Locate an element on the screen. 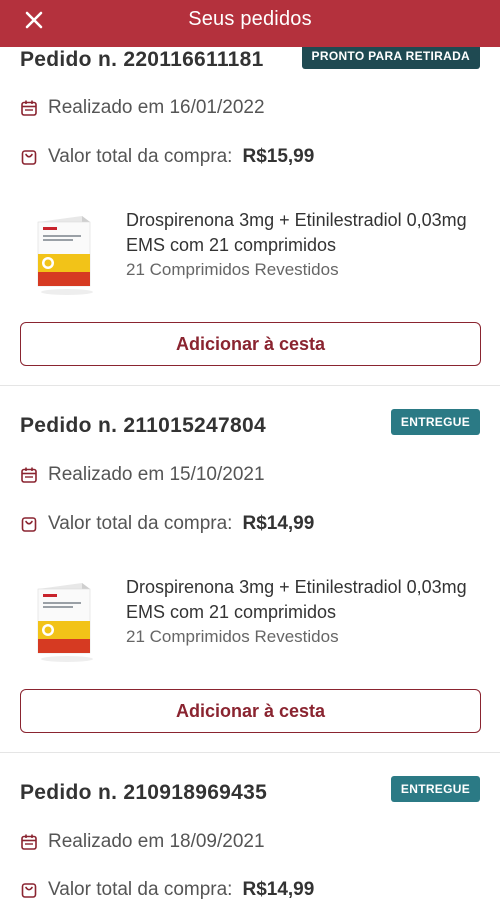 This screenshot has height=903, width=500. order-date-row: Realizado em 18/09/2021 is located at coordinates (142, 842).